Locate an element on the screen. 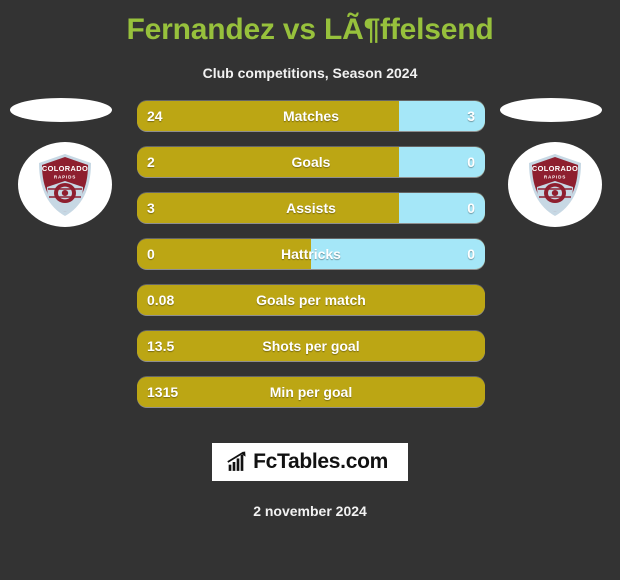  stat-label: Matches is located at coordinates (311, 116).